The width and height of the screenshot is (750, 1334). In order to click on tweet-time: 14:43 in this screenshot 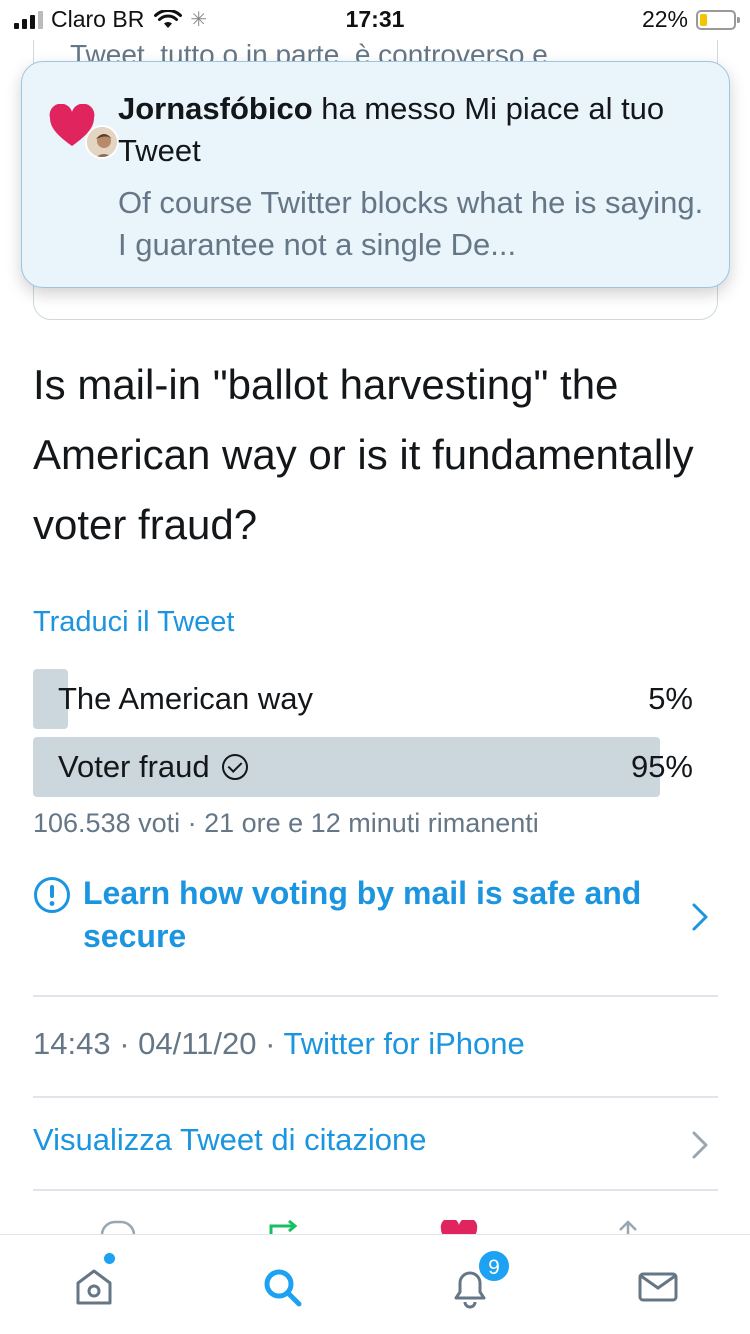, I will do `click(72, 1043)`.